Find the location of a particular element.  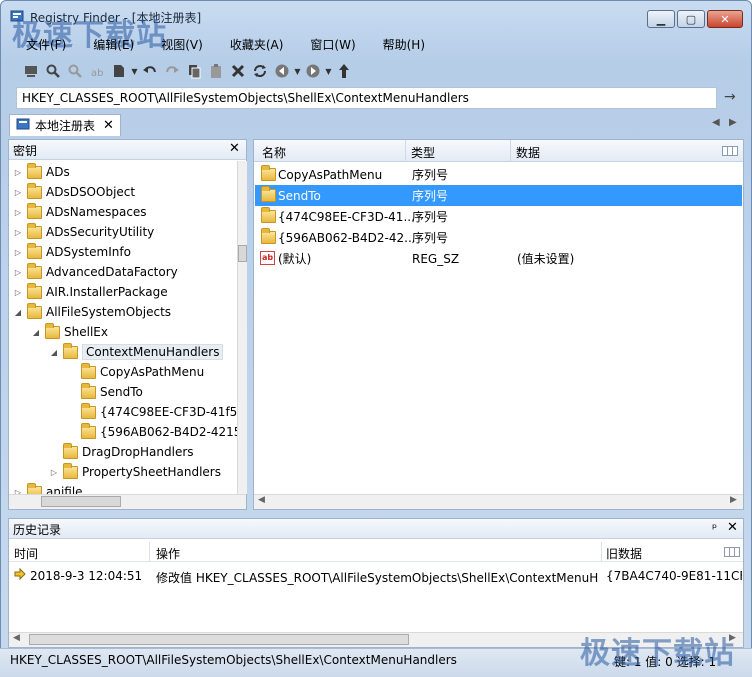

key-tree-vertical-scrollbar is located at coordinates (242, 327).